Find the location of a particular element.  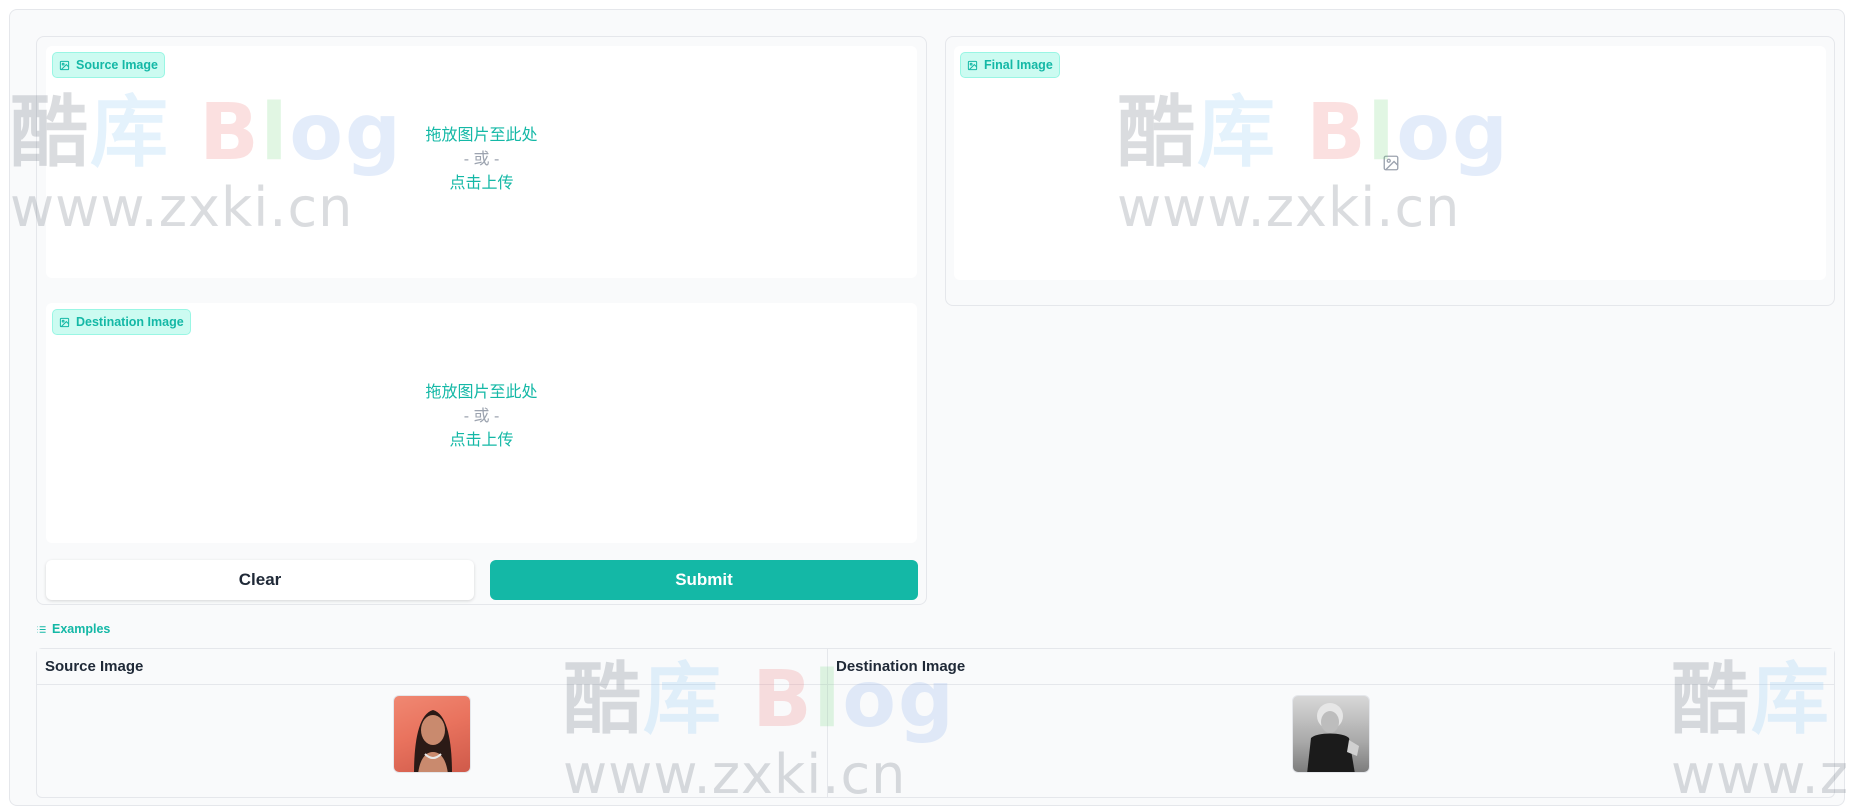

destination-image-label: Destination Image is located at coordinates (121, 322).